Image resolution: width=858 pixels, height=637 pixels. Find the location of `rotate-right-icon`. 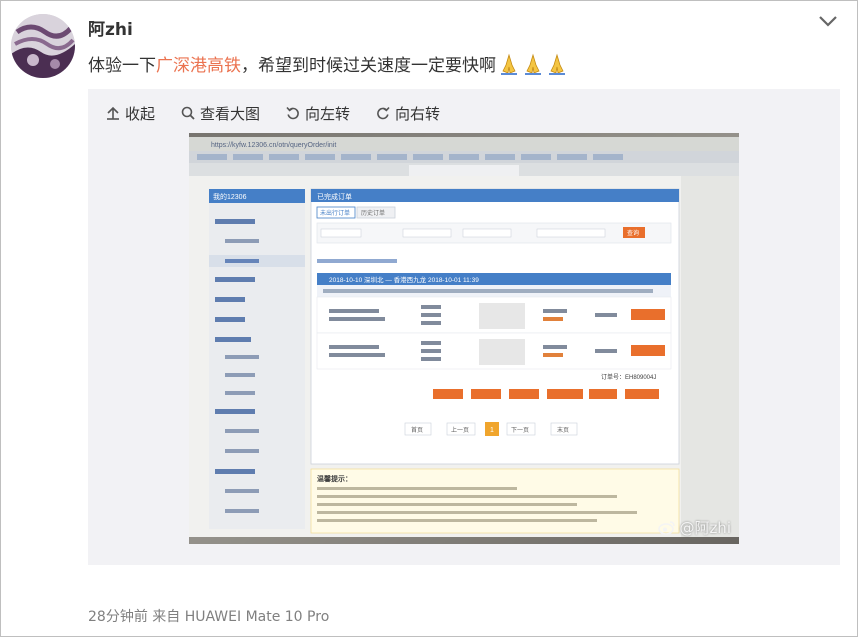

rotate-right-icon is located at coordinates (383, 113).